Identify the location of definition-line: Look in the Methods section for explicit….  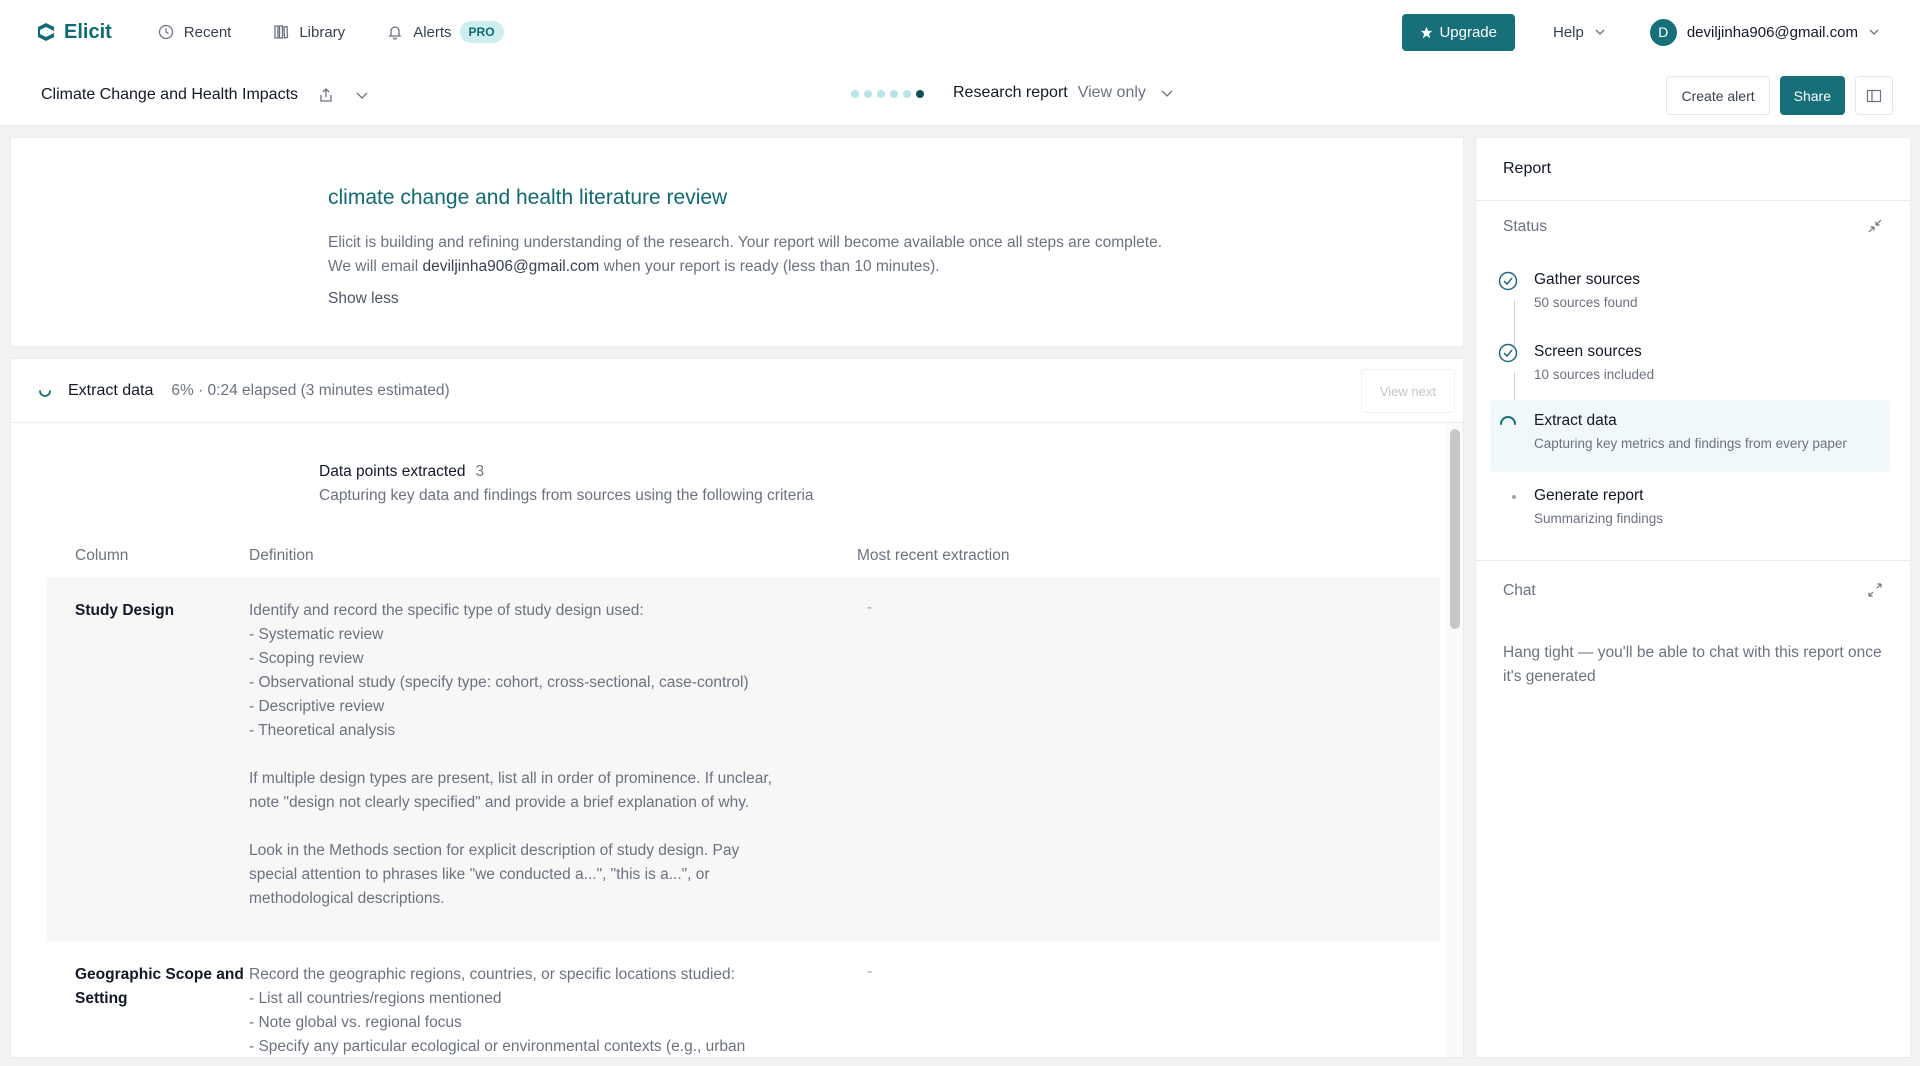
(494, 850).